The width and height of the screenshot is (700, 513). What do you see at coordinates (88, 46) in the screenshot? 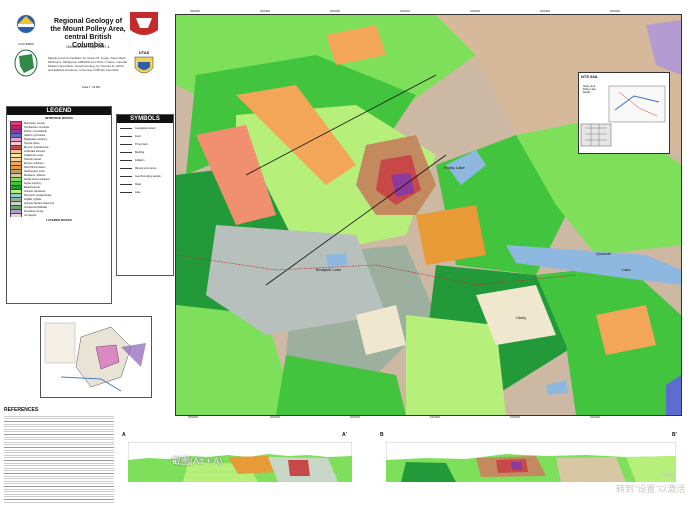
I see `map-subtitle: Geoscience Map 2007-1` at bounding box center [88, 46].